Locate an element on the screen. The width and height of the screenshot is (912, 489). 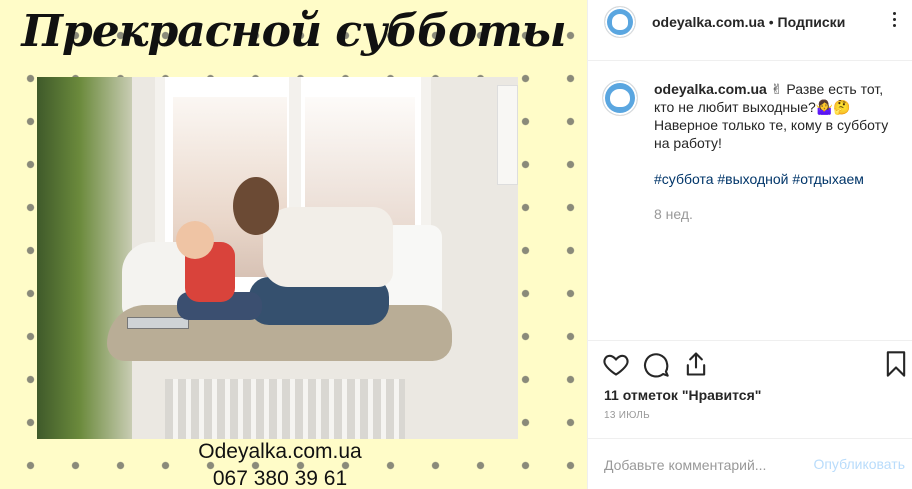
actions-divider is located at coordinates (750, 340).